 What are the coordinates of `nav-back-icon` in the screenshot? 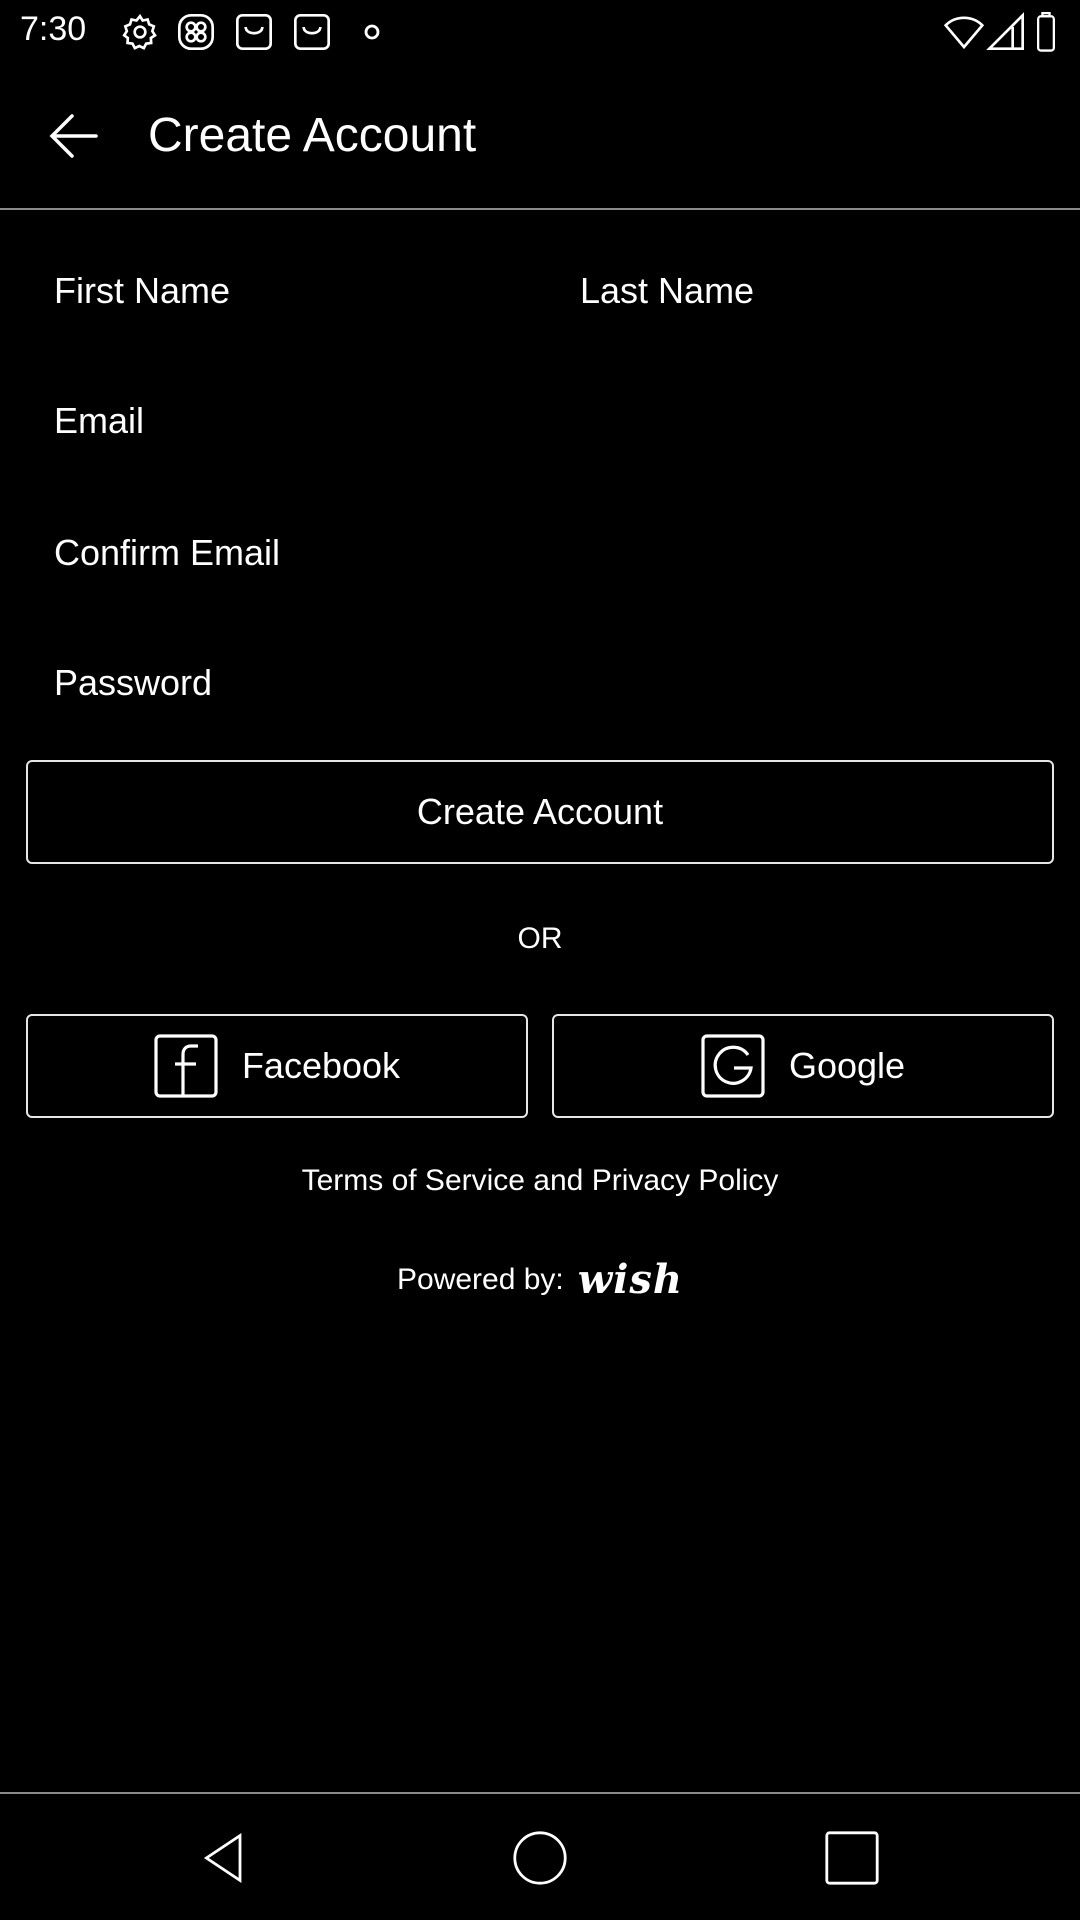 It's located at (226, 1858).